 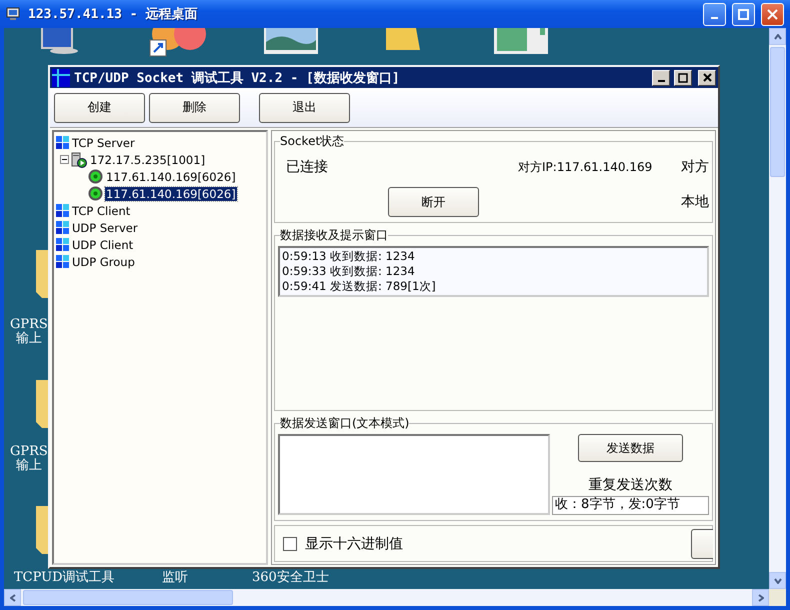 What do you see at coordinates (128, 597) in the screenshot?
I see `horizontal-scrollbar-thumb` at bounding box center [128, 597].